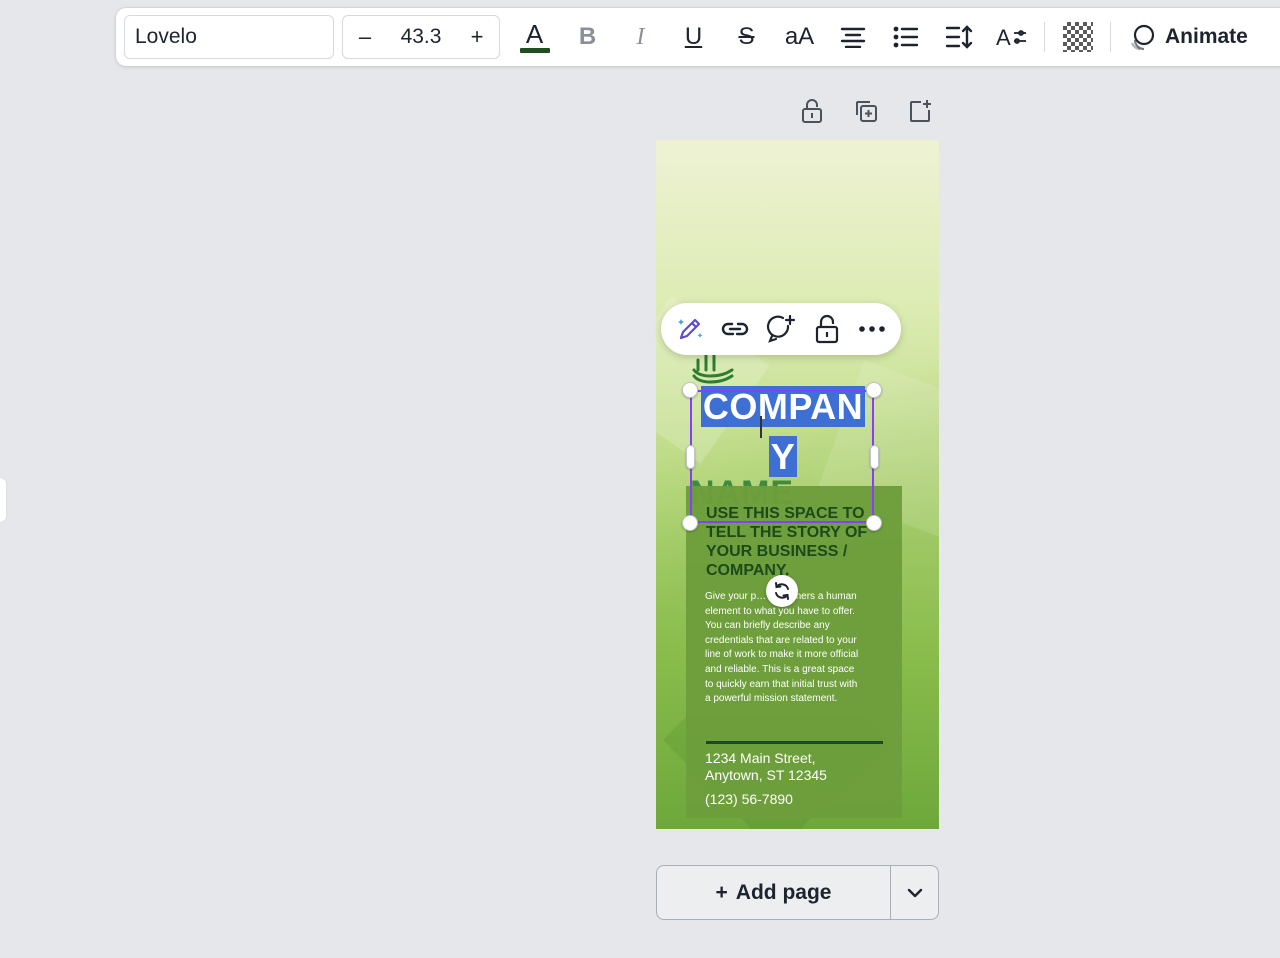 This screenshot has height=958, width=1280. I want to click on transparency-icon, so click(1077, 37).